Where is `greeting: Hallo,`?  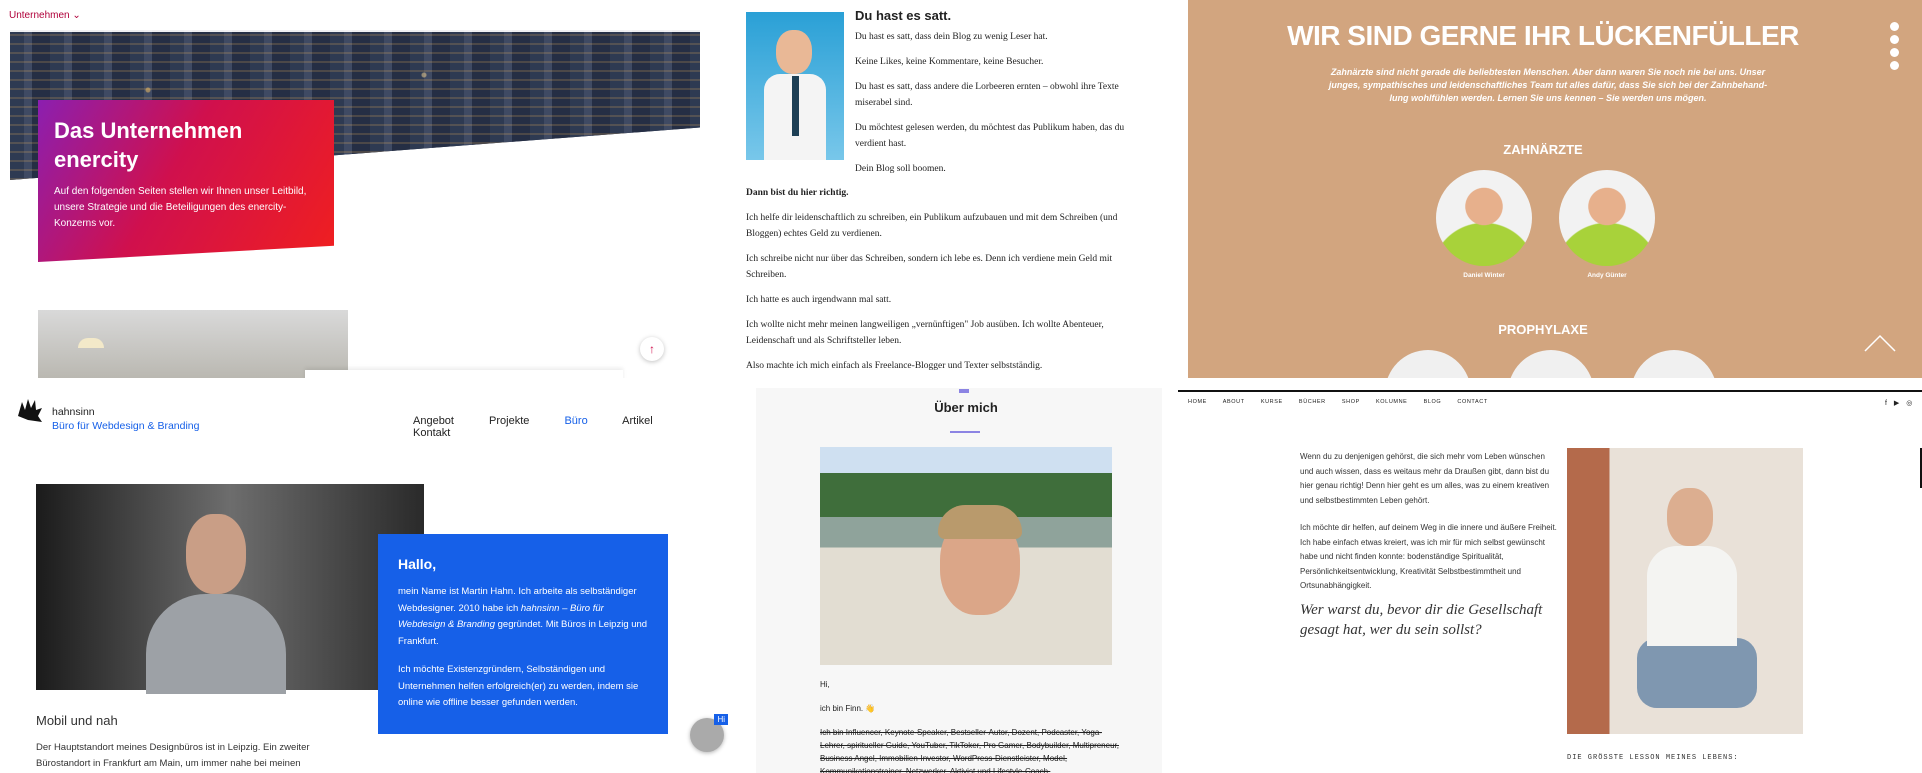 greeting: Hallo, is located at coordinates (417, 564).